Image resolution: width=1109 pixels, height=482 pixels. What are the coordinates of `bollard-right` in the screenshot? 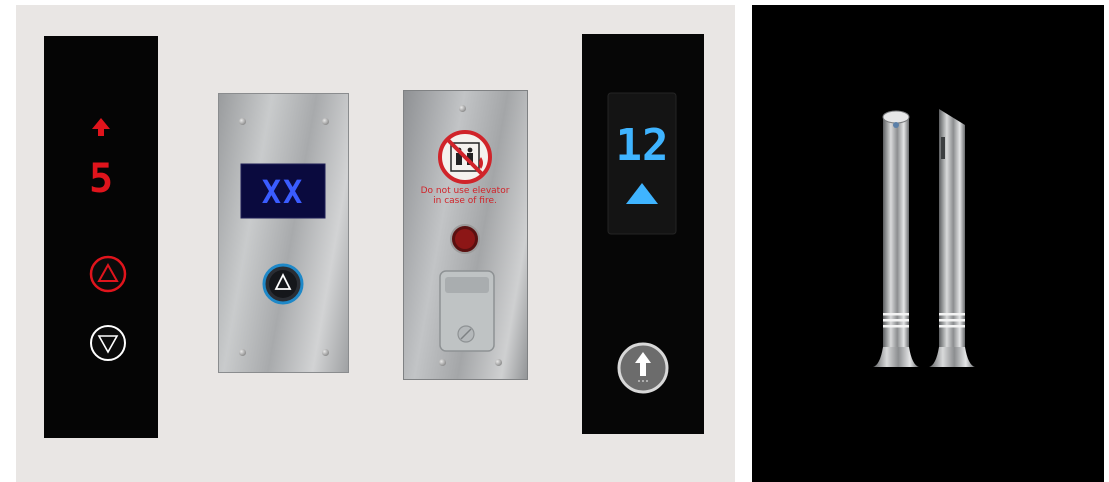 It's located at (952, 238).